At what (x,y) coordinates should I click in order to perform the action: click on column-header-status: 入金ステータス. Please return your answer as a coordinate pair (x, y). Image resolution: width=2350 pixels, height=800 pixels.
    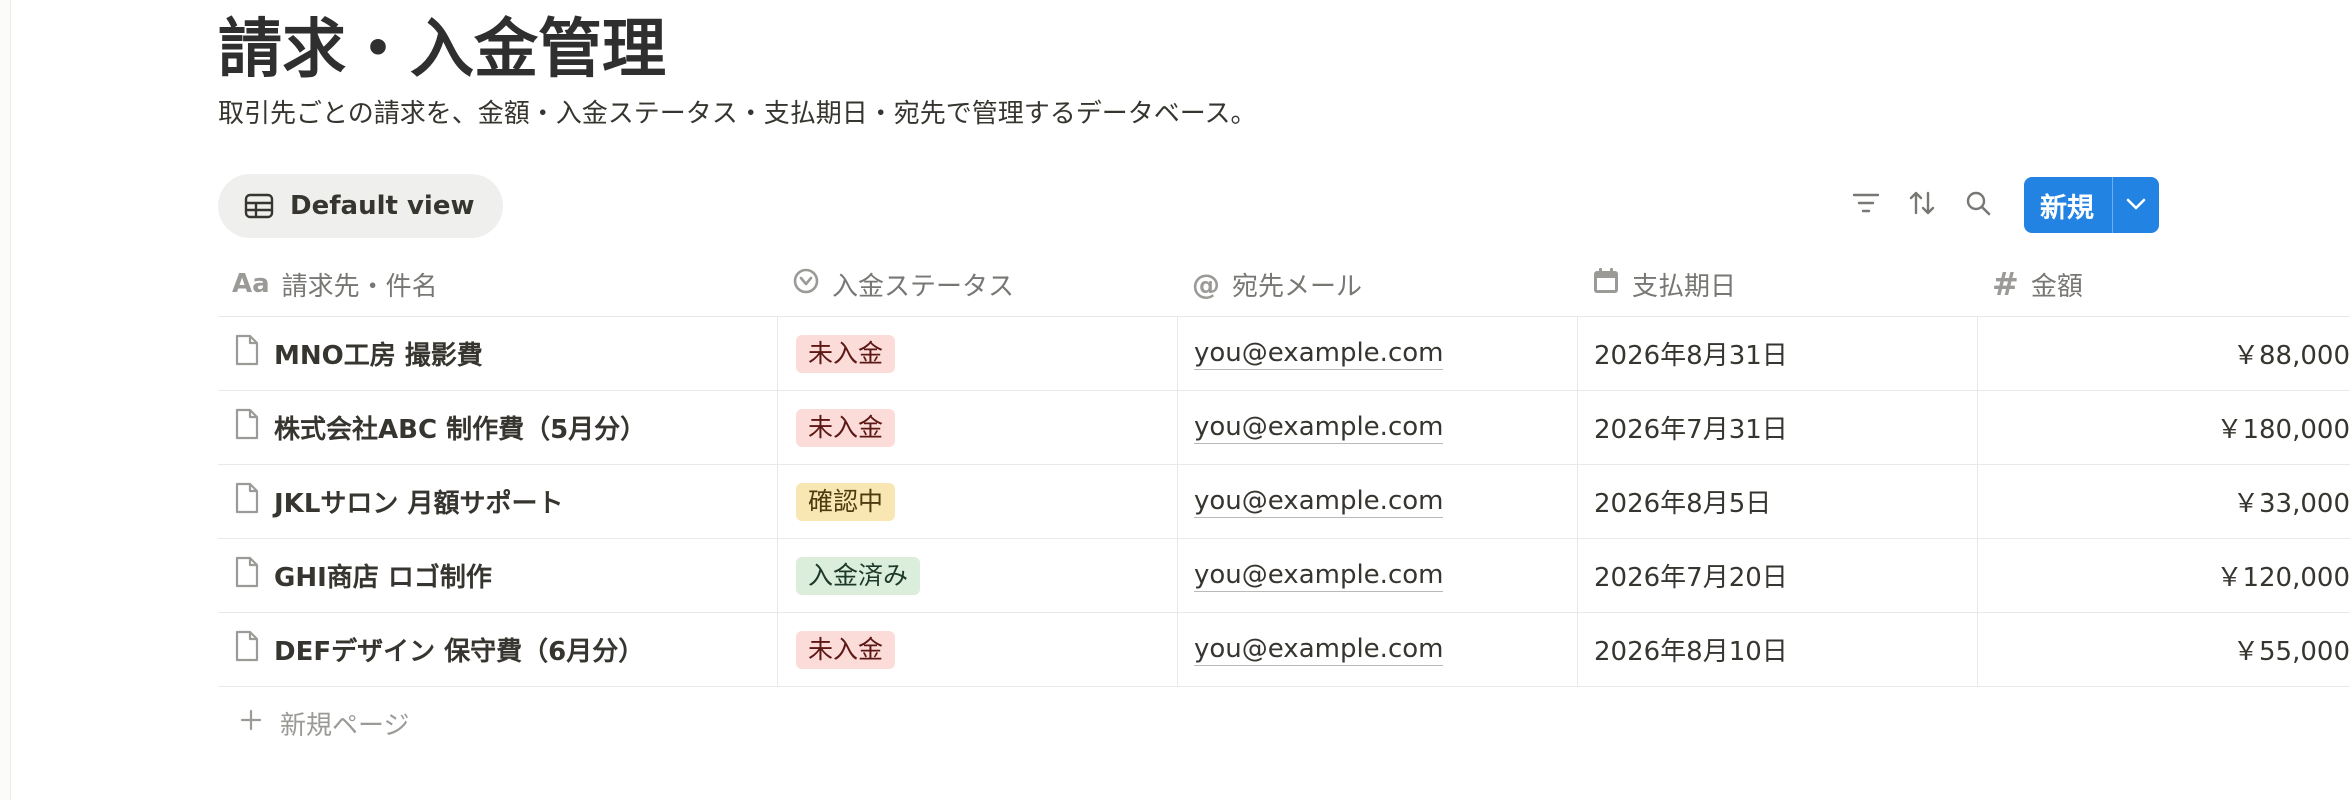
    Looking at the image, I should click on (978, 284).